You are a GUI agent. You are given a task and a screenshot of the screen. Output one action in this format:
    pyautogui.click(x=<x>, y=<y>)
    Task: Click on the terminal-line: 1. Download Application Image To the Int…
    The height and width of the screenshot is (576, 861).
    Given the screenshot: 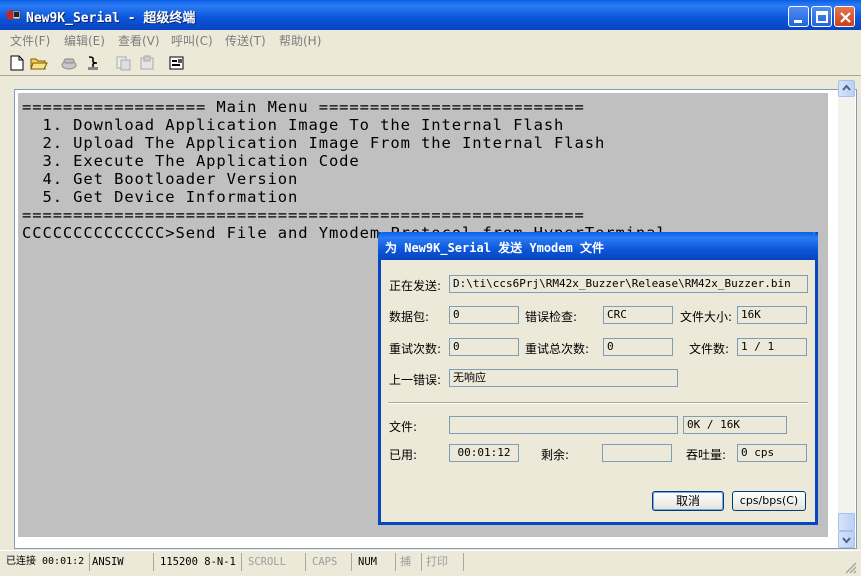 What is the action you would take?
    pyautogui.click(x=293, y=125)
    